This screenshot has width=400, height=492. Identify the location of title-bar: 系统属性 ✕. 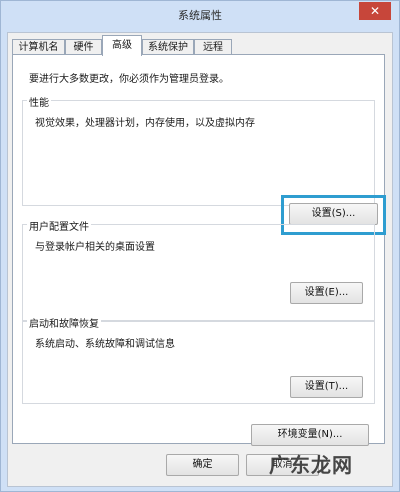
(200, 15).